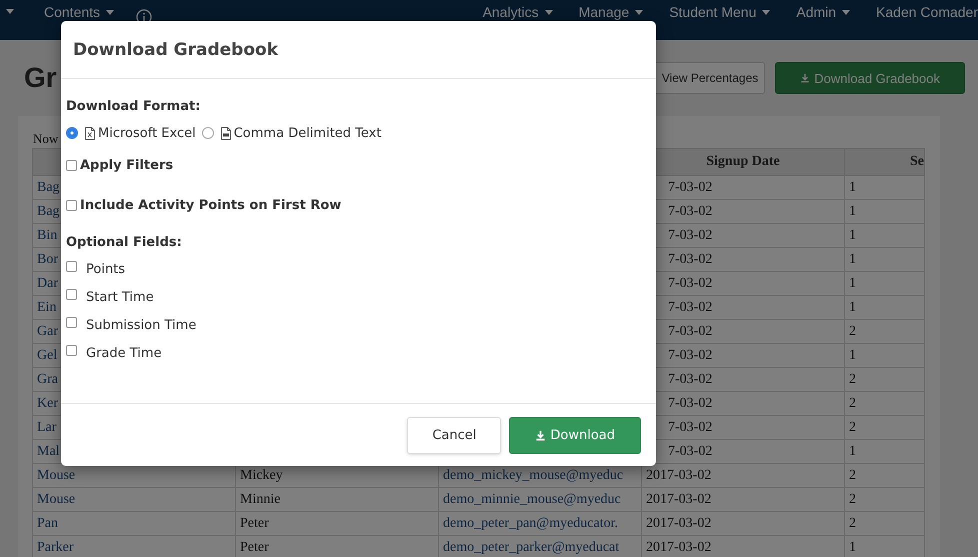 This screenshot has width=978, height=557. Describe the element at coordinates (884, 162) in the screenshot. I see `column-header: Se` at that location.